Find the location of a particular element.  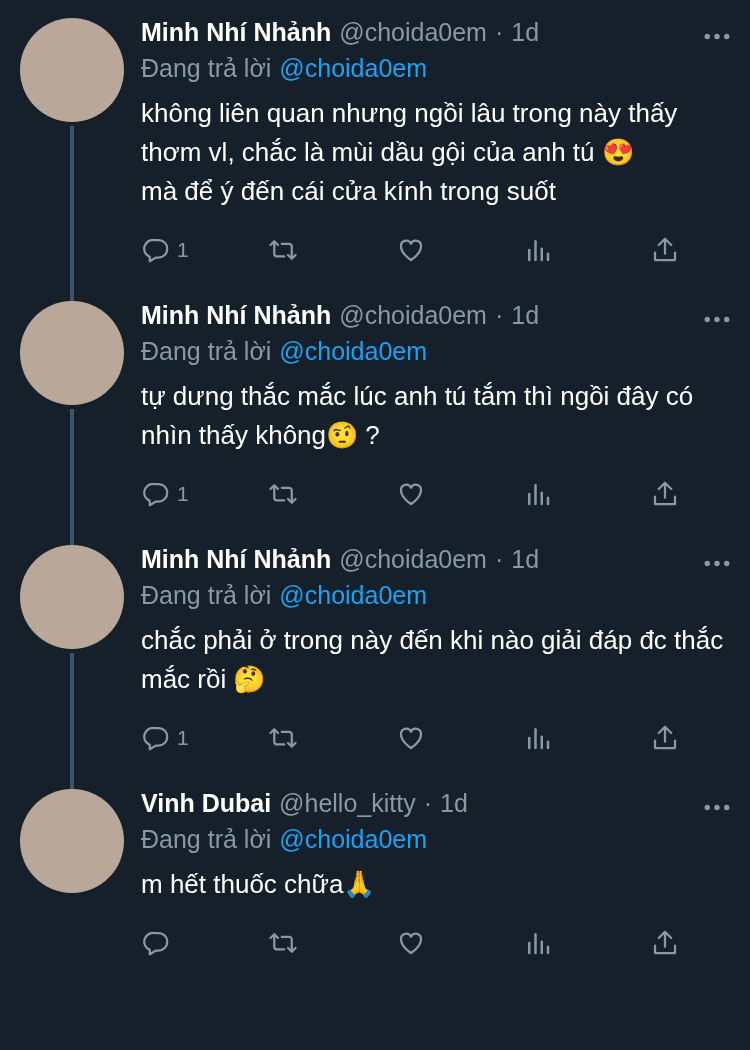

tweet-text: tự dưng thắc mắc lúc anh tú tắm thì ngồi đây có nhìn thấy không🤨 ? is located at coordinates (418, 416).